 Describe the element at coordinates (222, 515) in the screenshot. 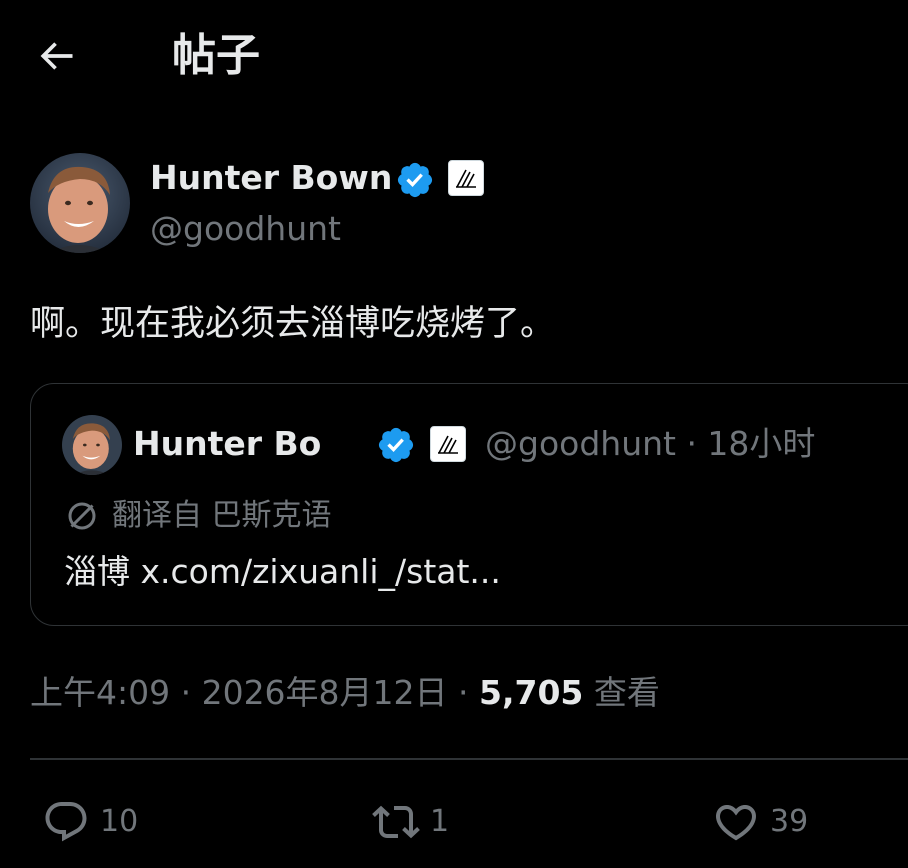

I see `translation-label: 翻译自 巴斯克语` at that location.